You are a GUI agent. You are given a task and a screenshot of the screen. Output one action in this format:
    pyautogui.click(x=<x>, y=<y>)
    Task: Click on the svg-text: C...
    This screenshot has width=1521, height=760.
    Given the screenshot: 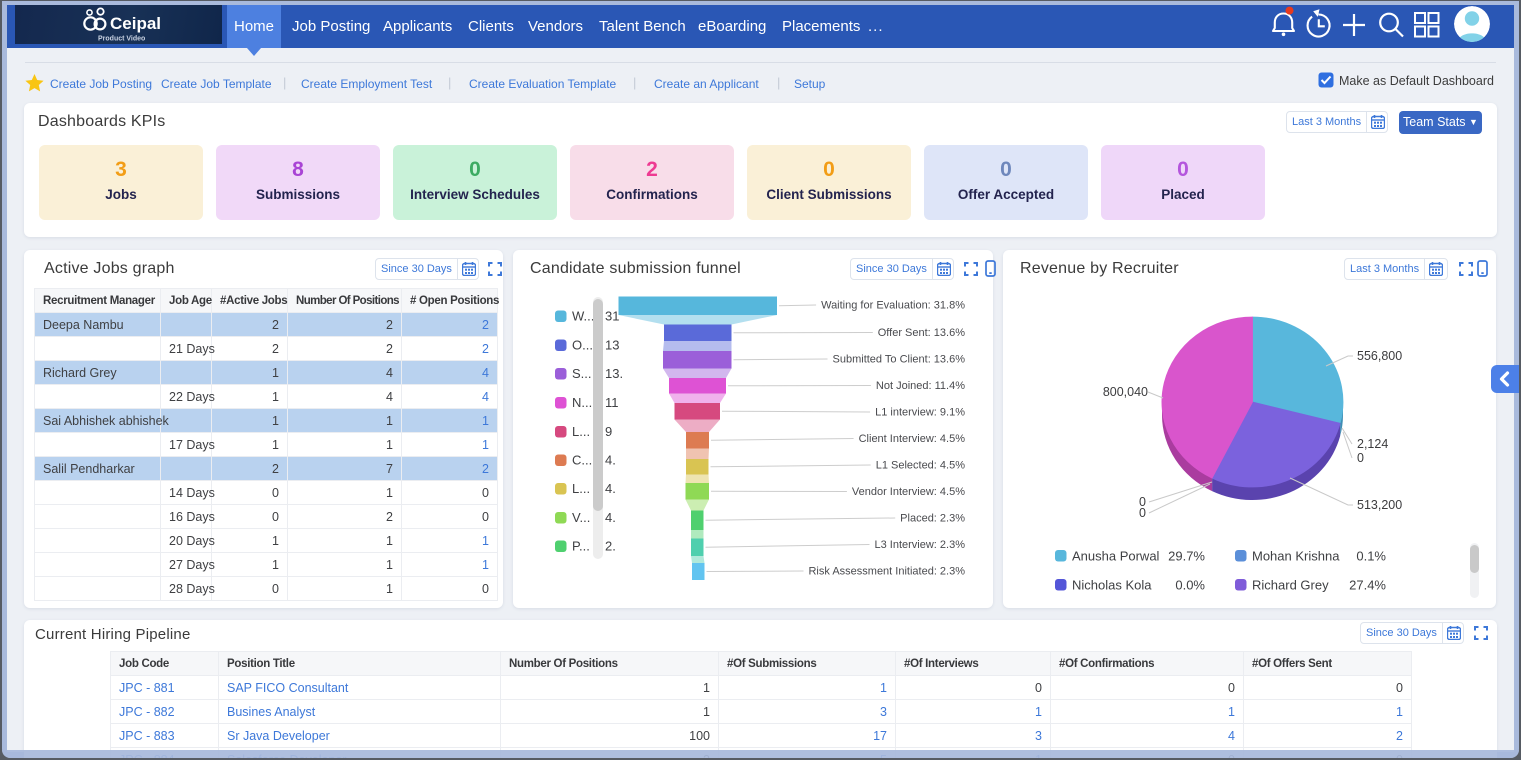 What is the action you would take?
    pyautogui.click(x=582, y=460)
    